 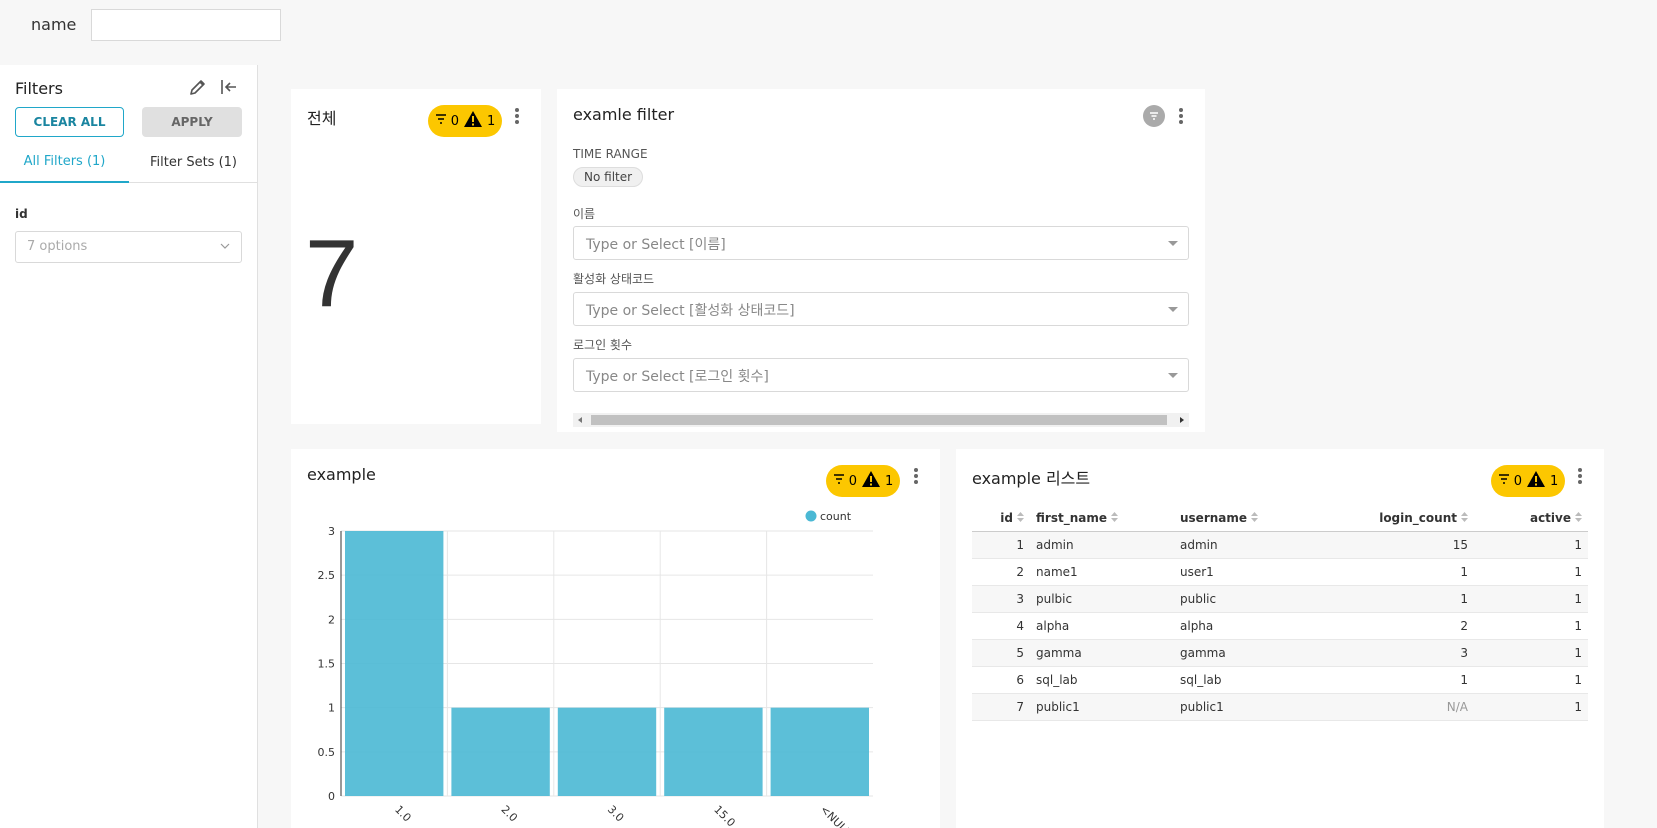 I want to click on column-header-active: active, so click(x=1531, y=518).